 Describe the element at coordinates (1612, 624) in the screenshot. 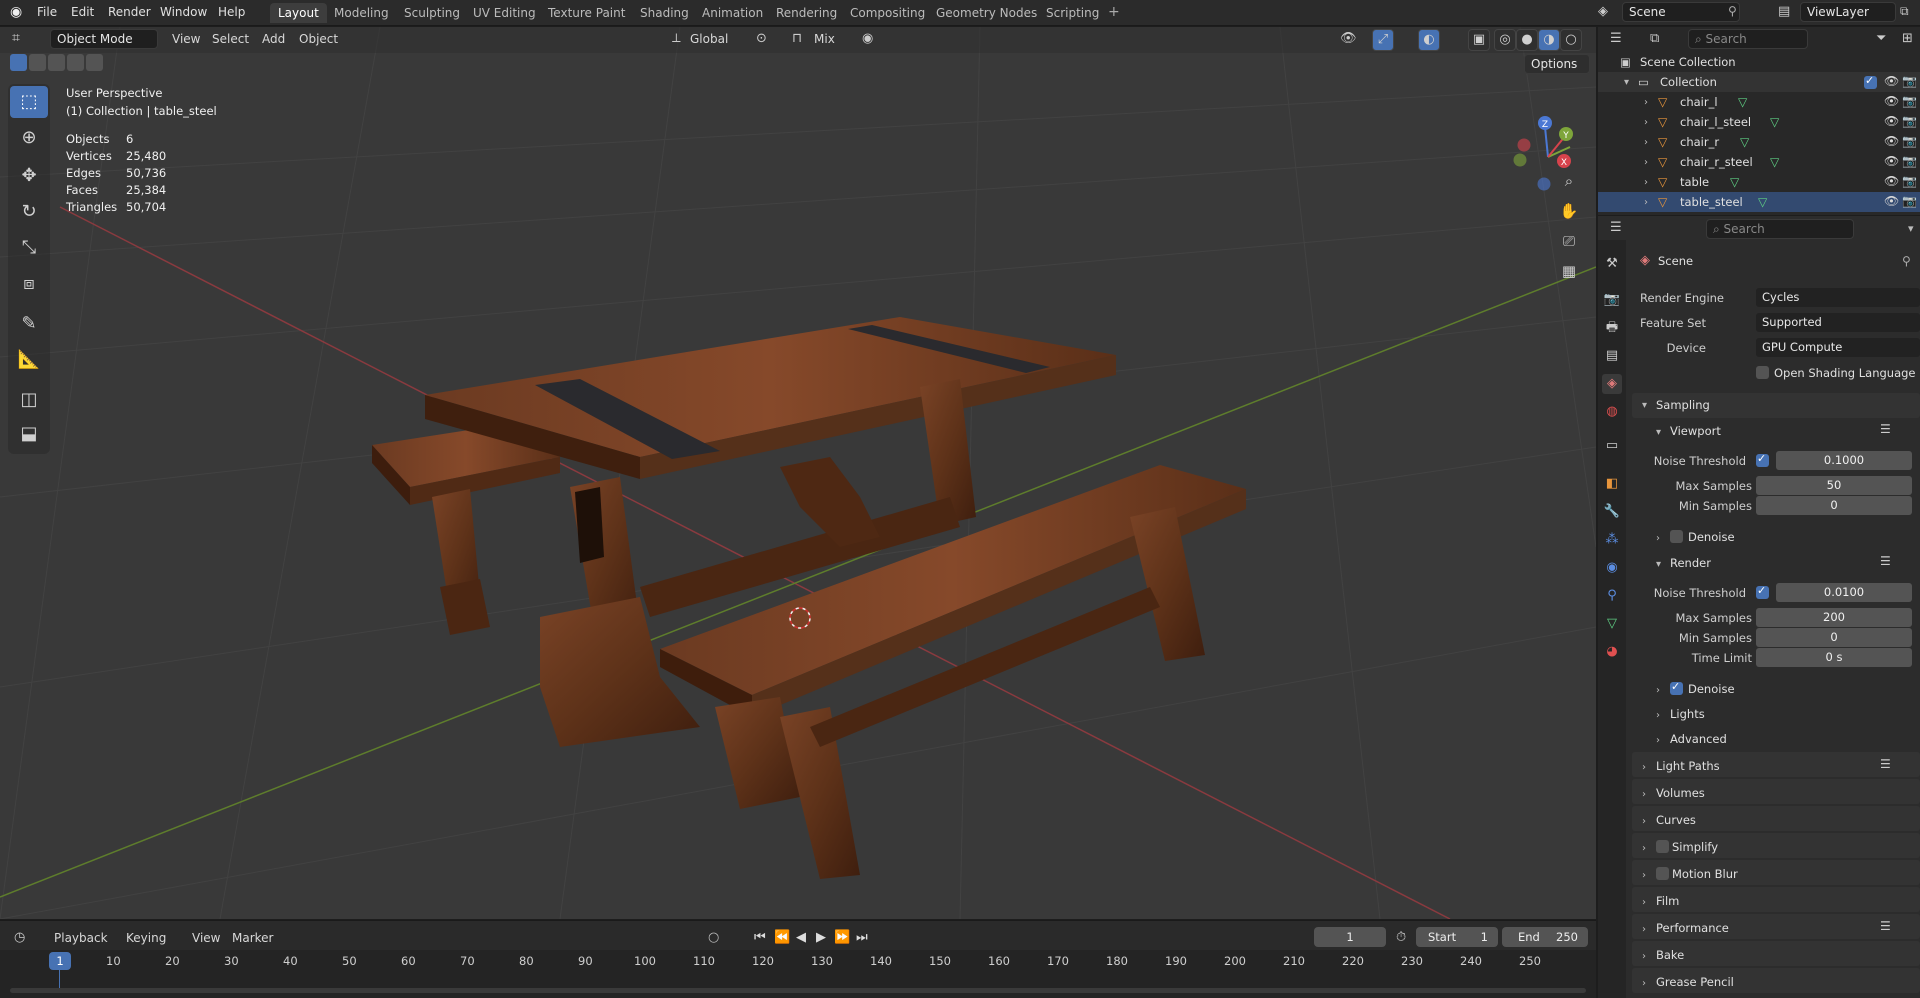

I see `data-tab-icon: ▽` at that location.